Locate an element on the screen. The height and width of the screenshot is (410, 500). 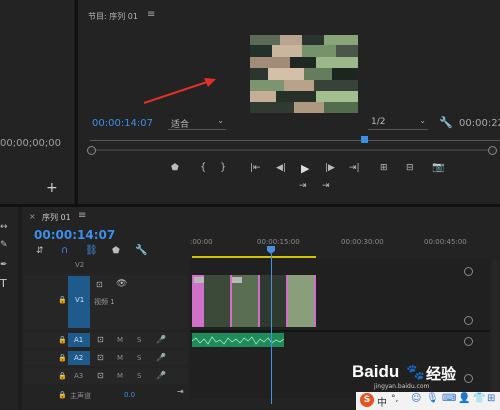
mark-out-icon: } is located at coordinates (223, 167).